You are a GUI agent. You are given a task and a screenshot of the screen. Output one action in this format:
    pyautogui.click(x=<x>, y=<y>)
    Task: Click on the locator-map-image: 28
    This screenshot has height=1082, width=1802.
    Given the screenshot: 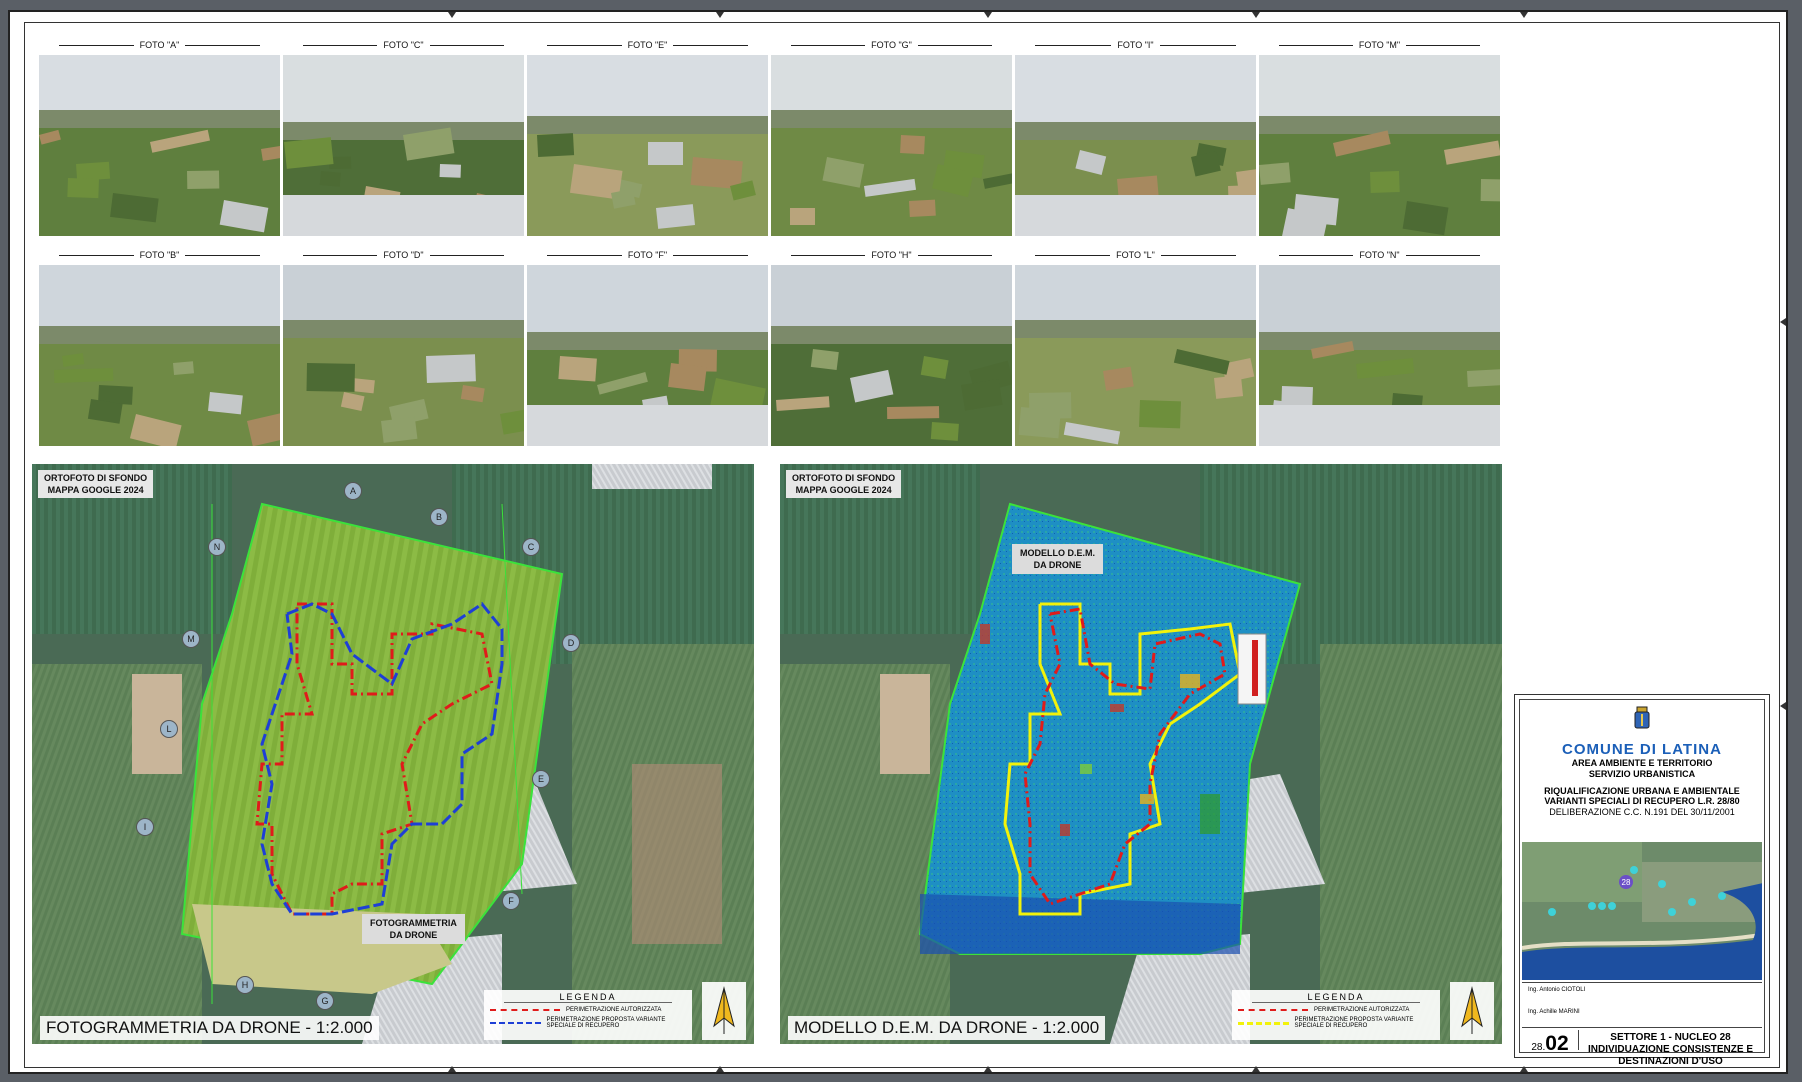 What is the action you would take?
    pyautogui.click(x=1642, y=911)
    